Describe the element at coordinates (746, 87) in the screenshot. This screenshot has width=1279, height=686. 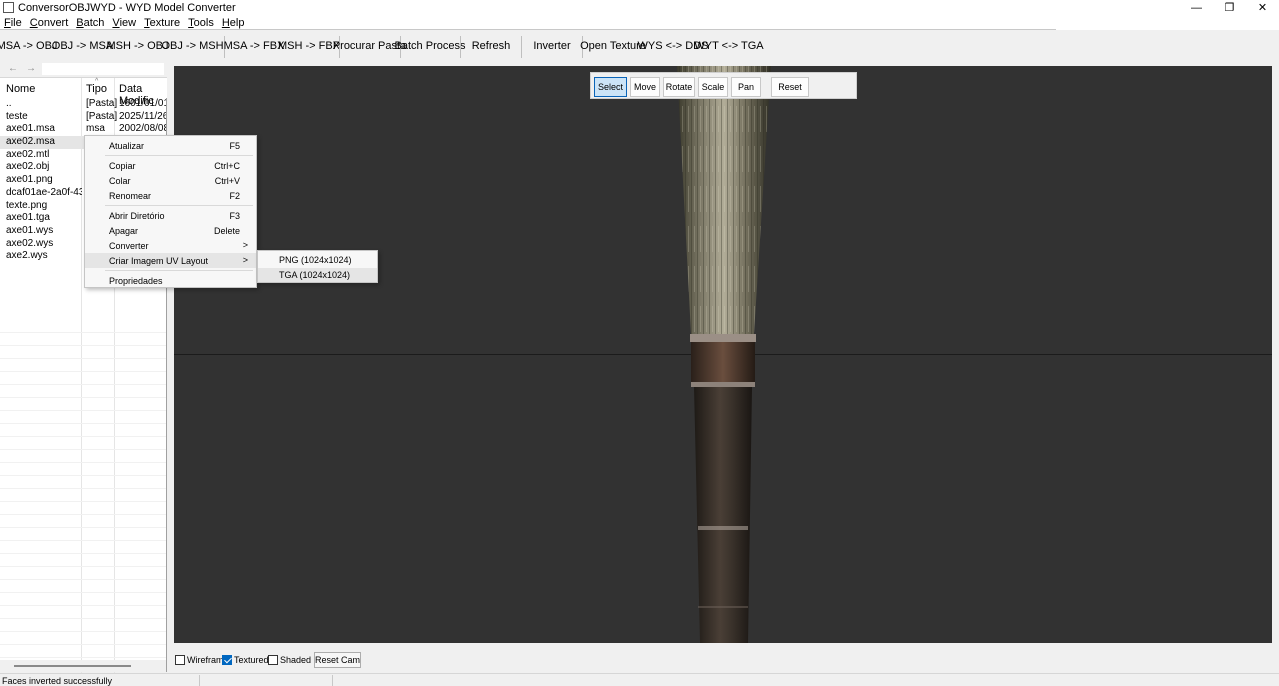
I see `pan-tool-button: Pan` at that location.